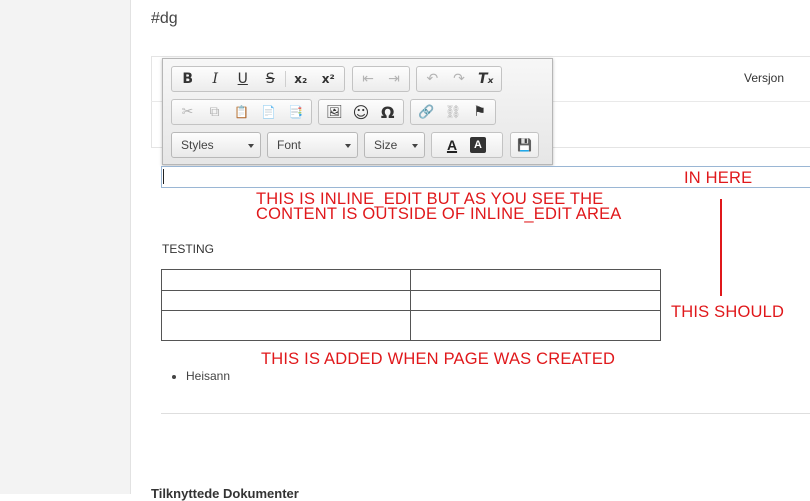 Image resolution: width=810 pixels, height=501 pixels. I want to click on italic-button: I, so click(216, 79).